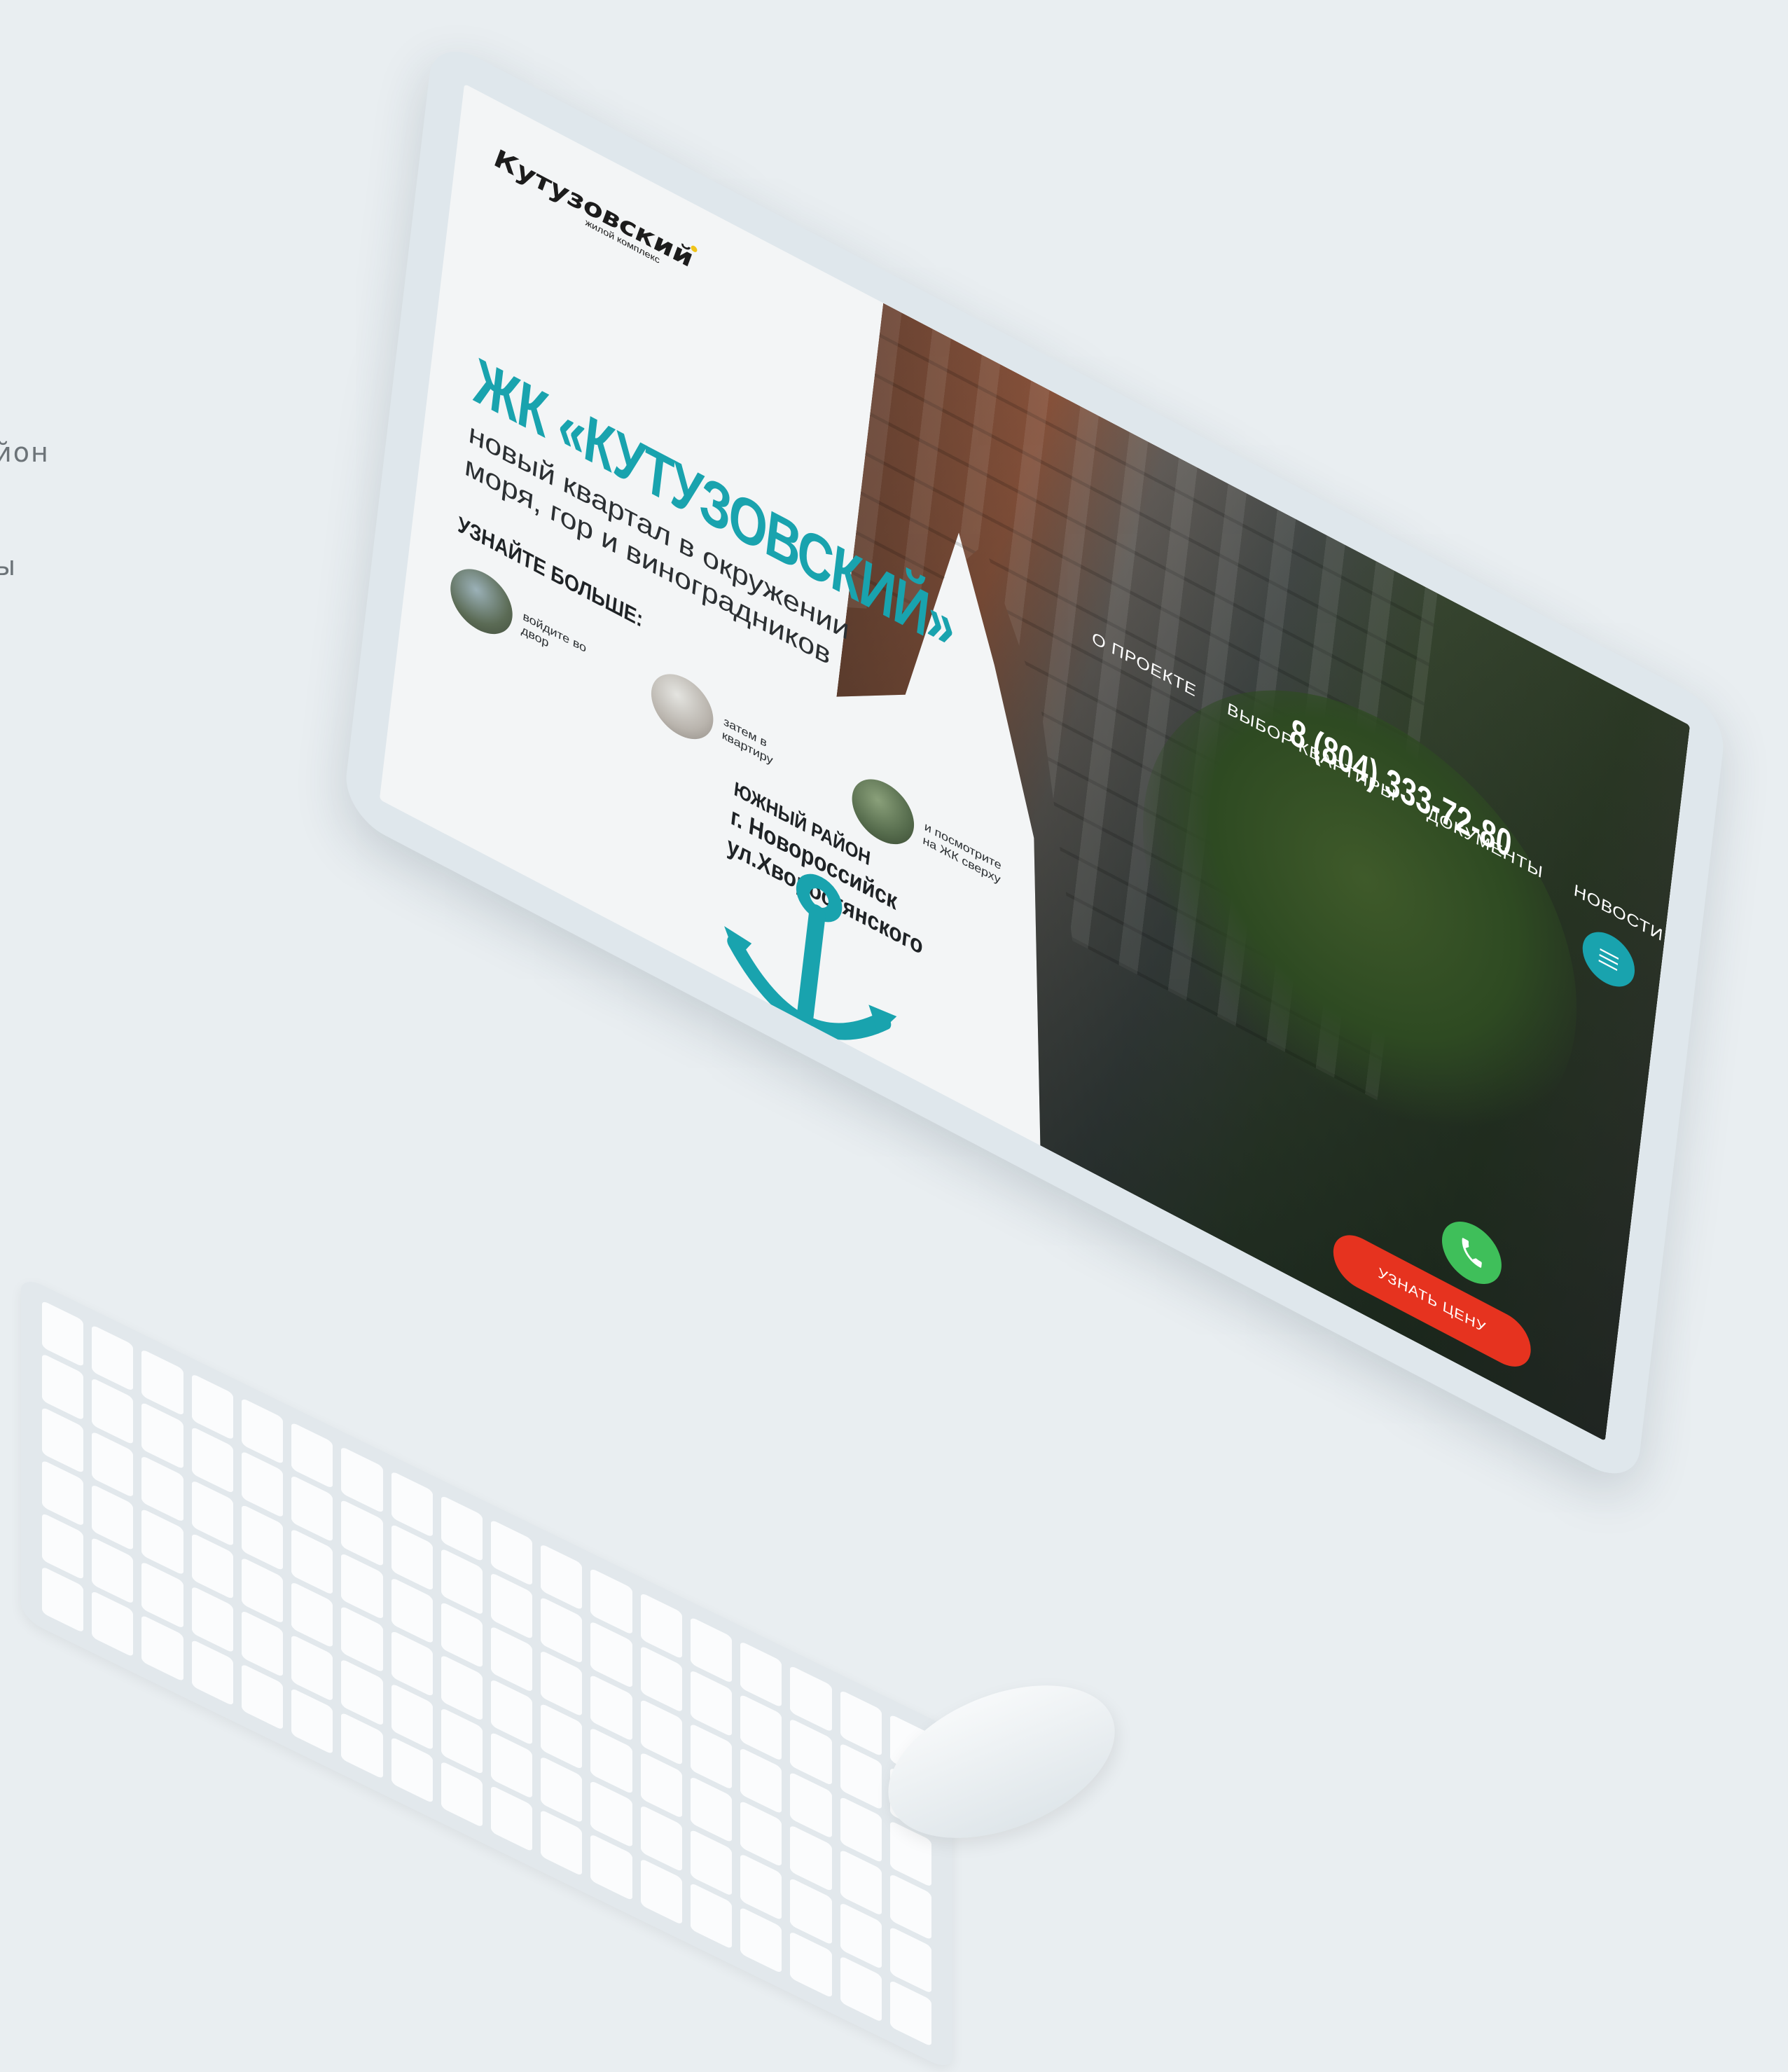 Image resolution: width=1788 pixels, height=2072 pixels. I want to click on tour-courtyard: войдите во двор, so click(529, 627).